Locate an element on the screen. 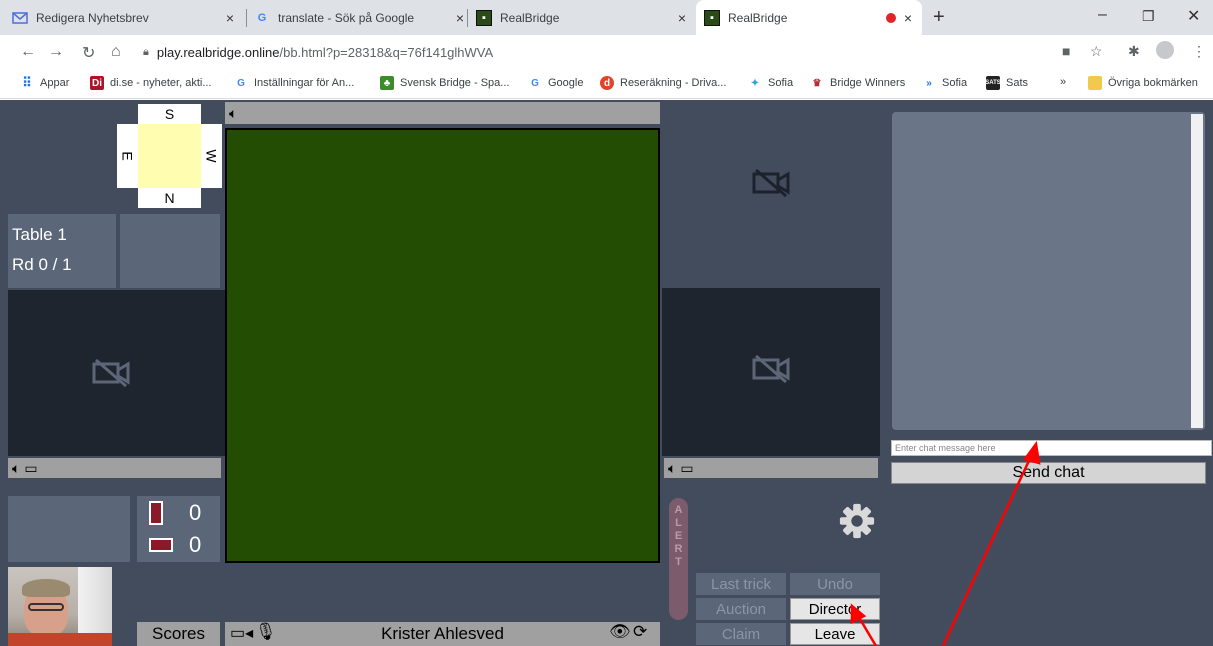  reload-icon: ↻ is located at coordinates (88, 53).